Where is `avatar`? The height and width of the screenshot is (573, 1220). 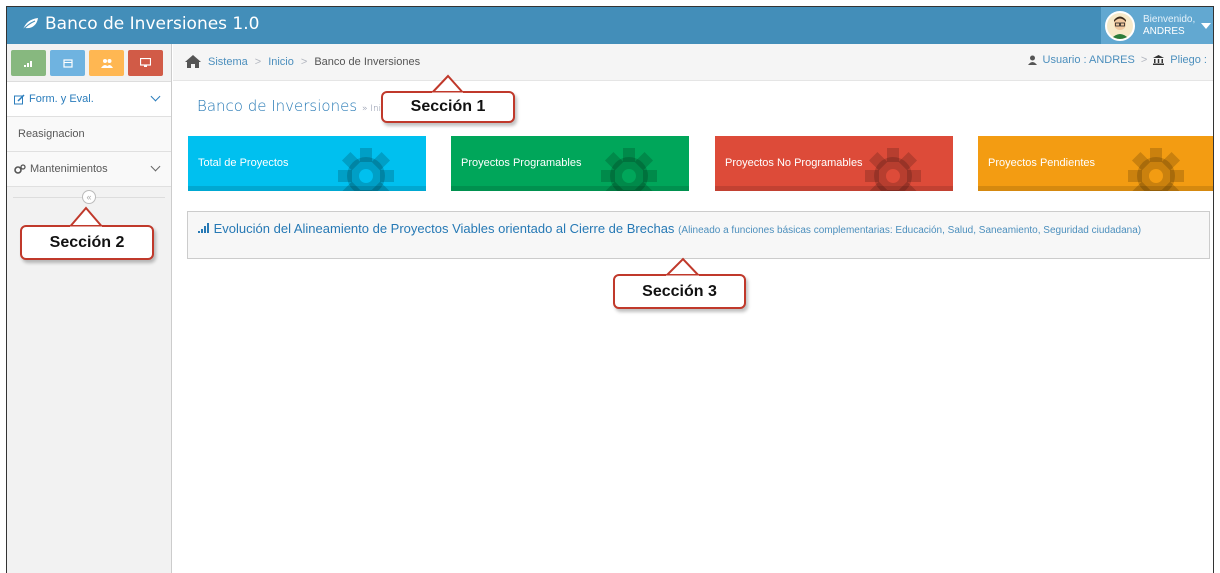 avatar is located at coordinates (1120, 25).